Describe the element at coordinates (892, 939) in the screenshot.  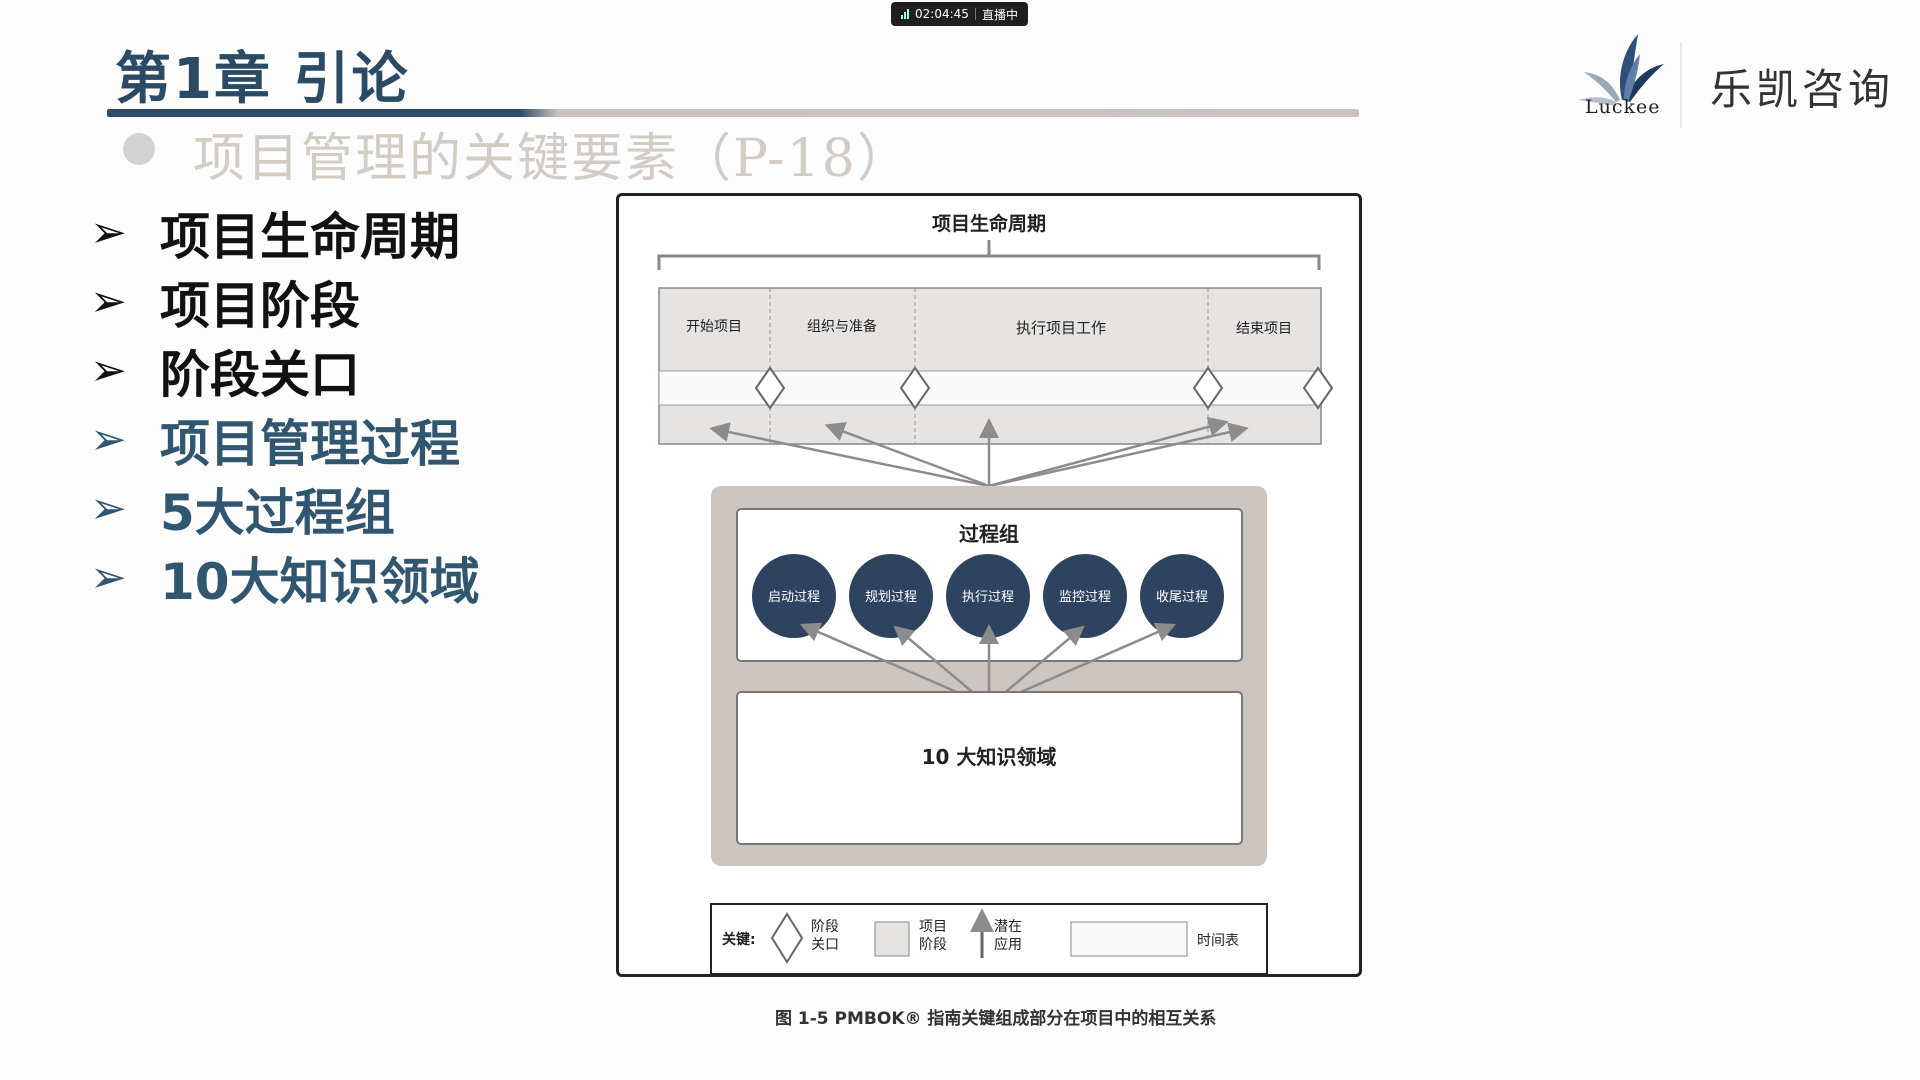
I see `legend-phase-swatch` at that location.